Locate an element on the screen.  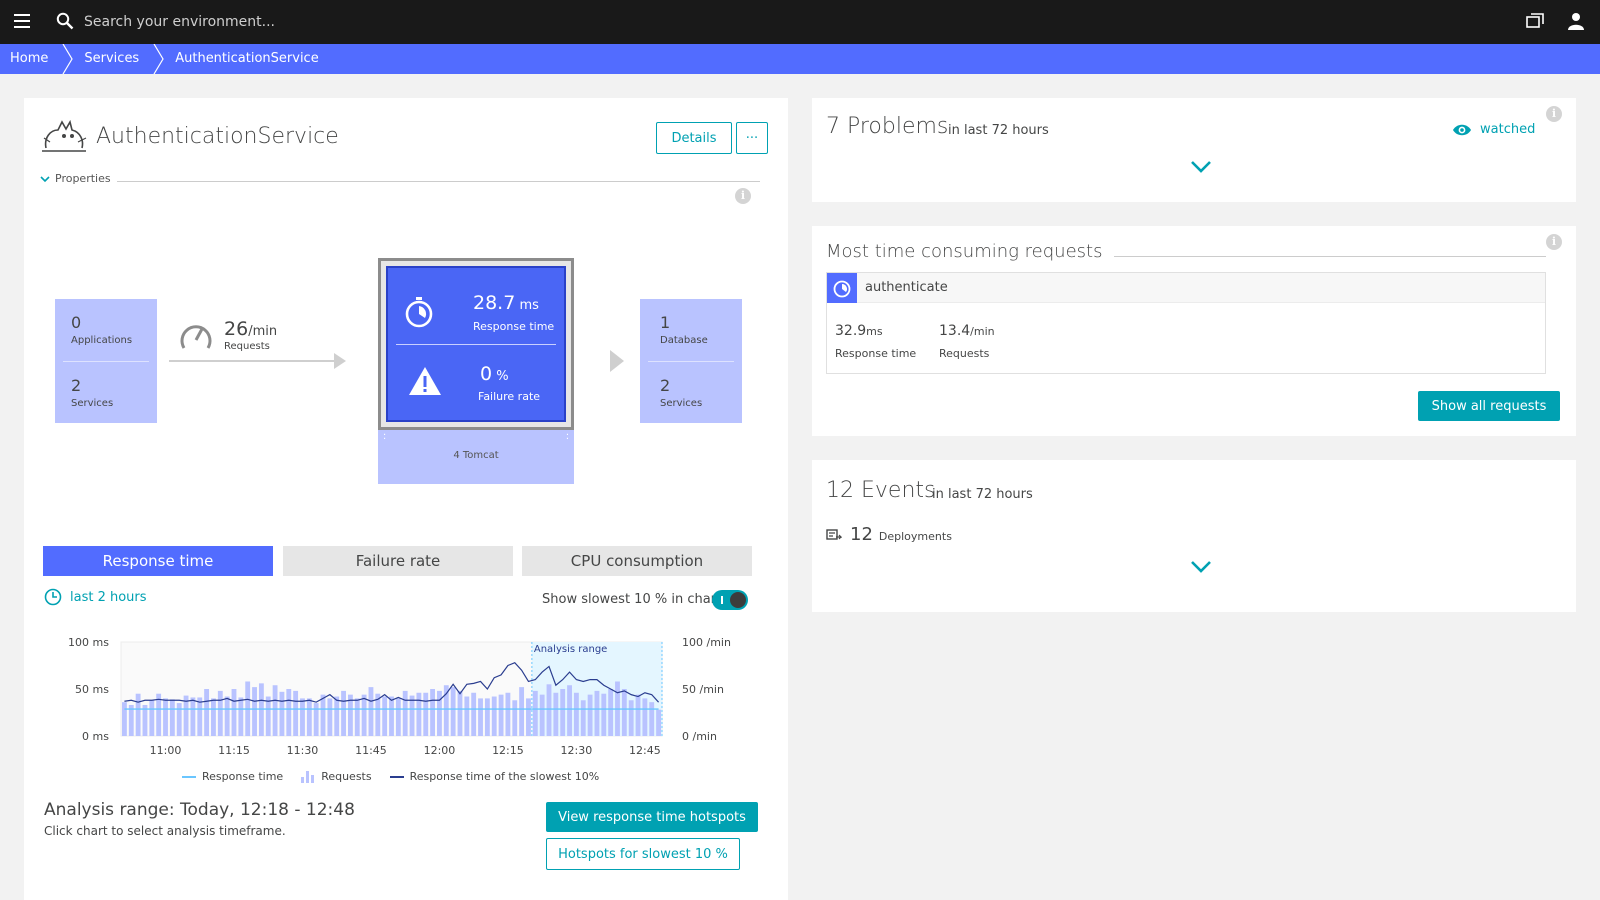
search-input is located at coordinates (294, 22).